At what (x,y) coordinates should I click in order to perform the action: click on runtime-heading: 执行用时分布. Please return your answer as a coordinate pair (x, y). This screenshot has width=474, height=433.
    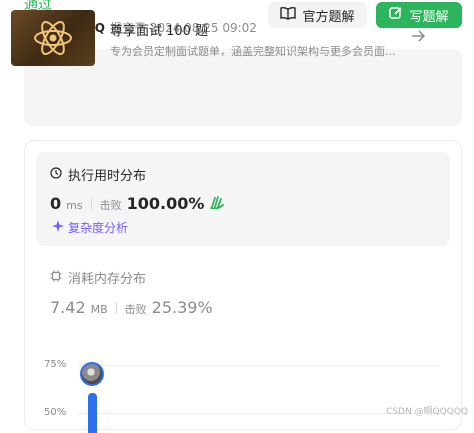
    Looking at the image, I should click on (98, 174).